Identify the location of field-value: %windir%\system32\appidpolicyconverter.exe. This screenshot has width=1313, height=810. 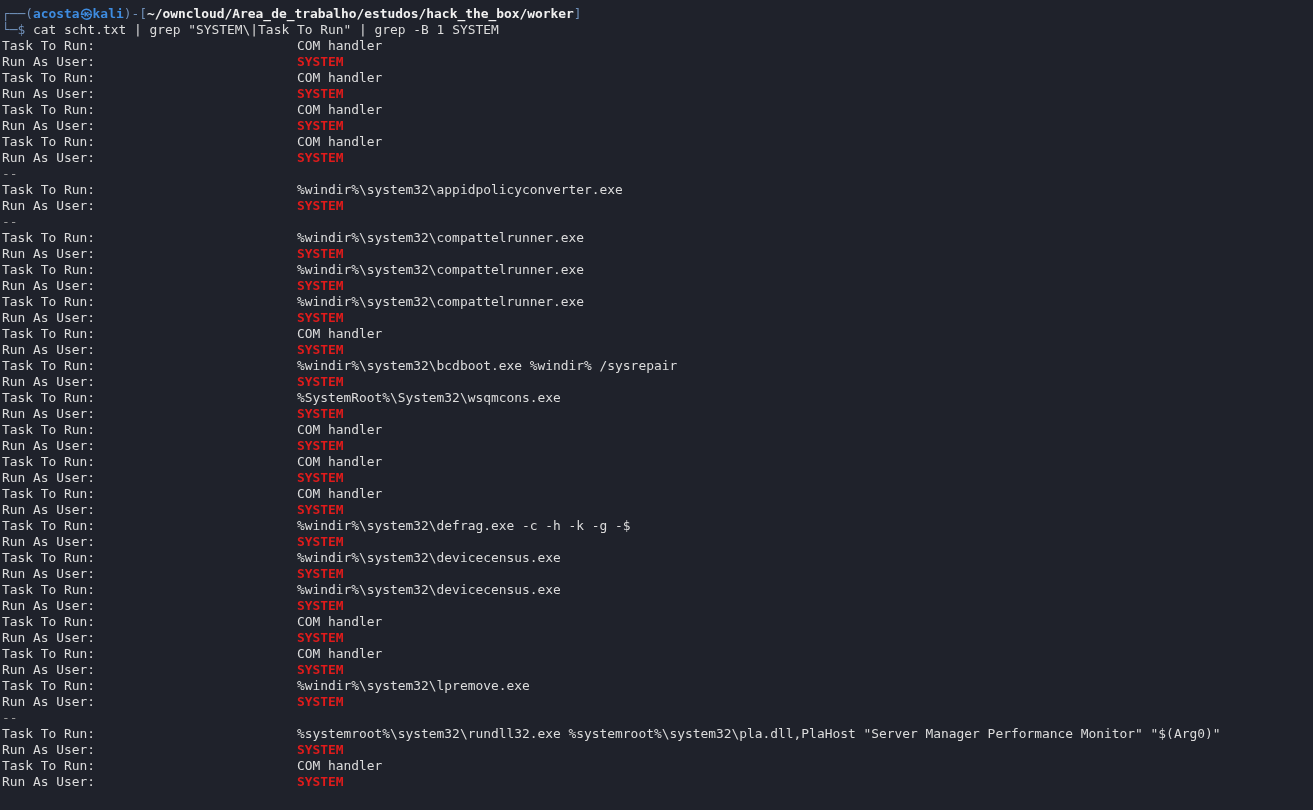
(459, 190).